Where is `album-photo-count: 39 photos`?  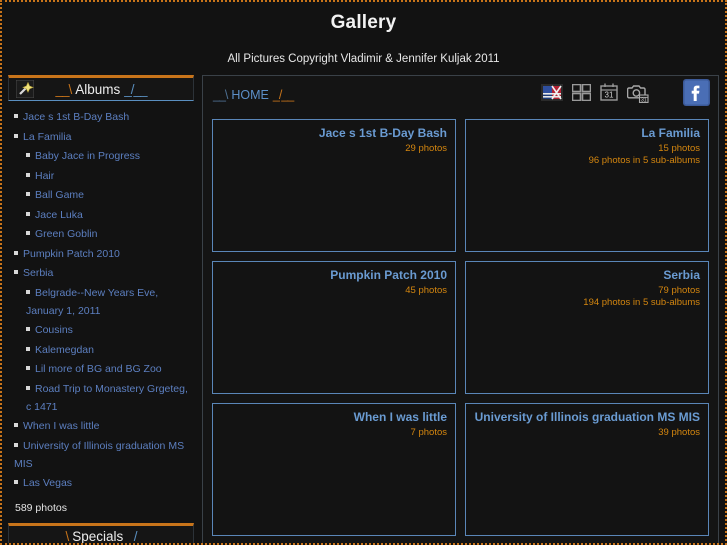
album-photo-count: 39 photos is located at coordinates (679, 432).